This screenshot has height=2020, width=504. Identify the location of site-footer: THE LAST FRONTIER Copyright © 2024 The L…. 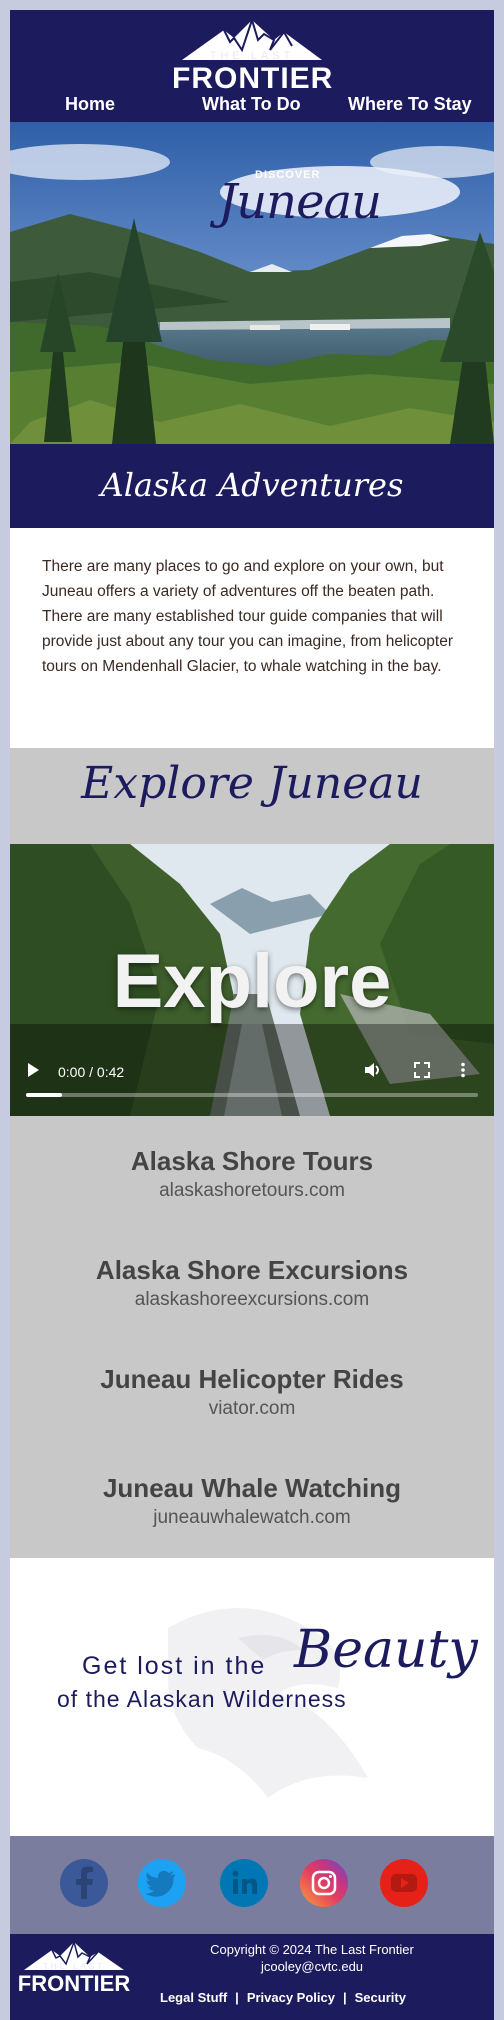
(252, 1977).